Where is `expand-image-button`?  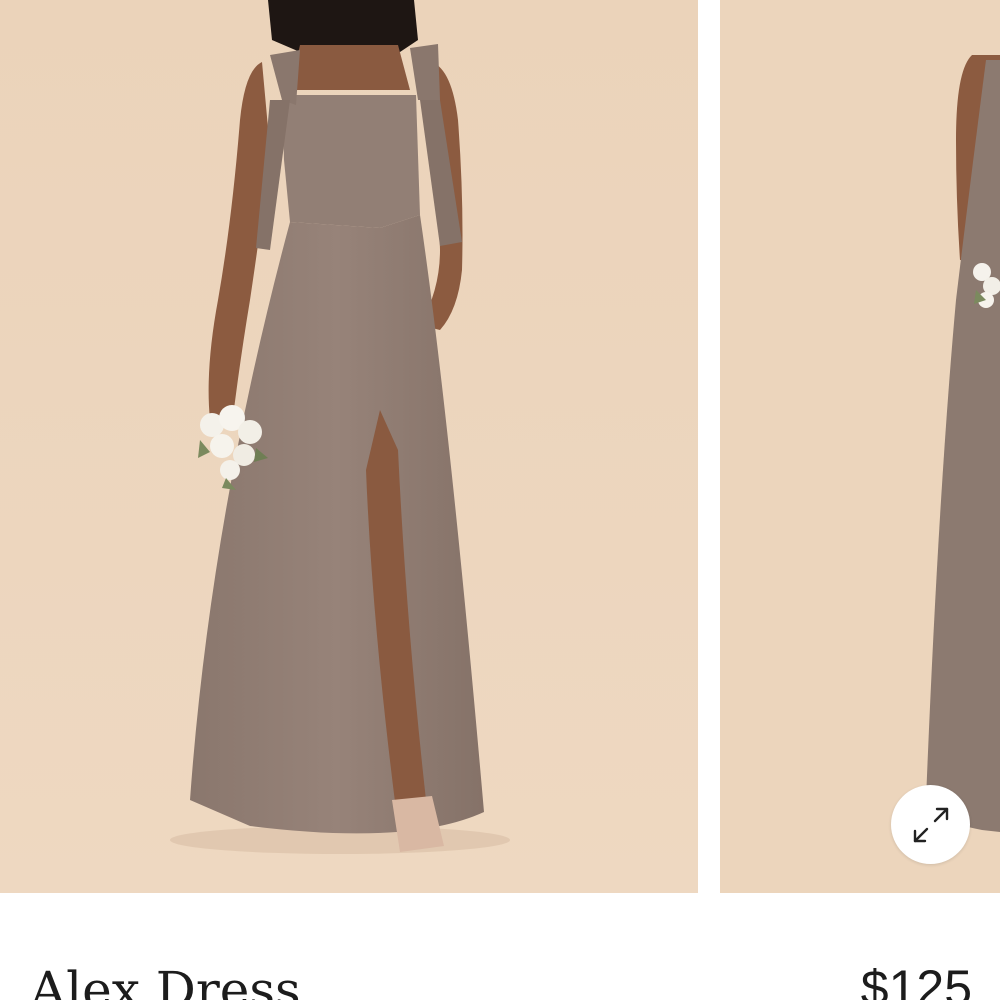 expand-image-button is located at coordinates (930, 824).